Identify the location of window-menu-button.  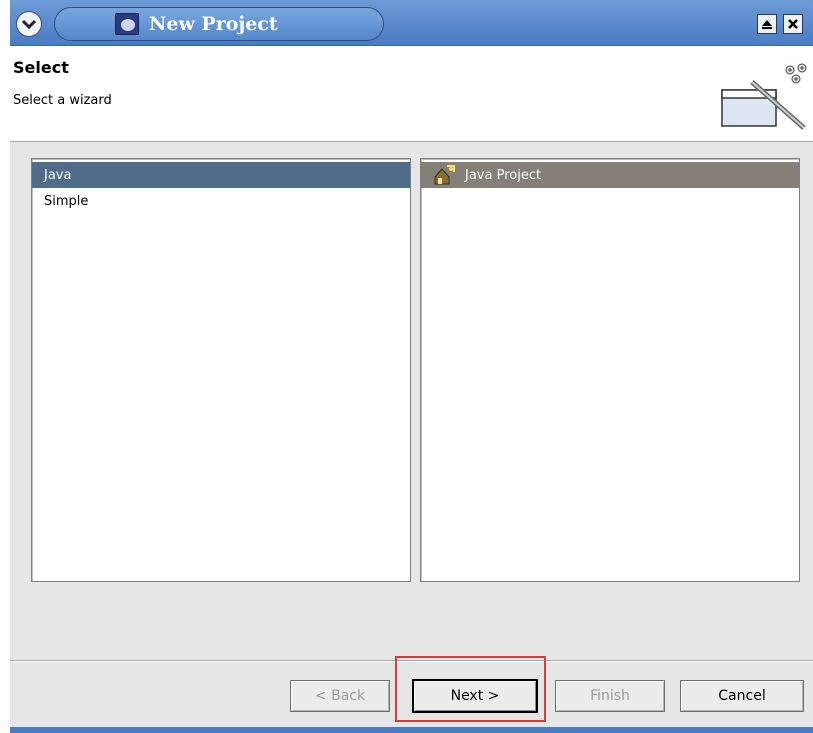
(29, 24).